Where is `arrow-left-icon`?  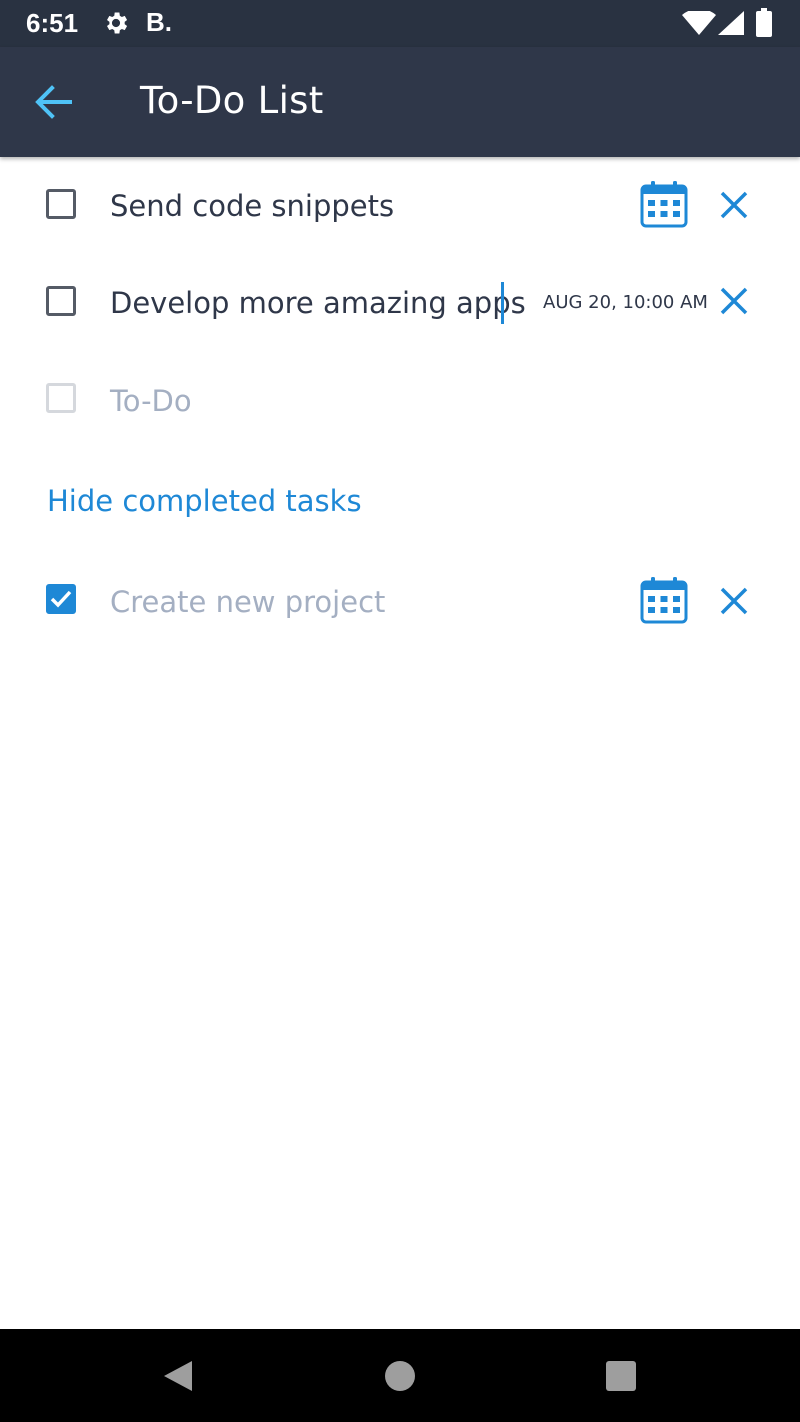 arrow-left-icon is located at coordinates (53, 102).